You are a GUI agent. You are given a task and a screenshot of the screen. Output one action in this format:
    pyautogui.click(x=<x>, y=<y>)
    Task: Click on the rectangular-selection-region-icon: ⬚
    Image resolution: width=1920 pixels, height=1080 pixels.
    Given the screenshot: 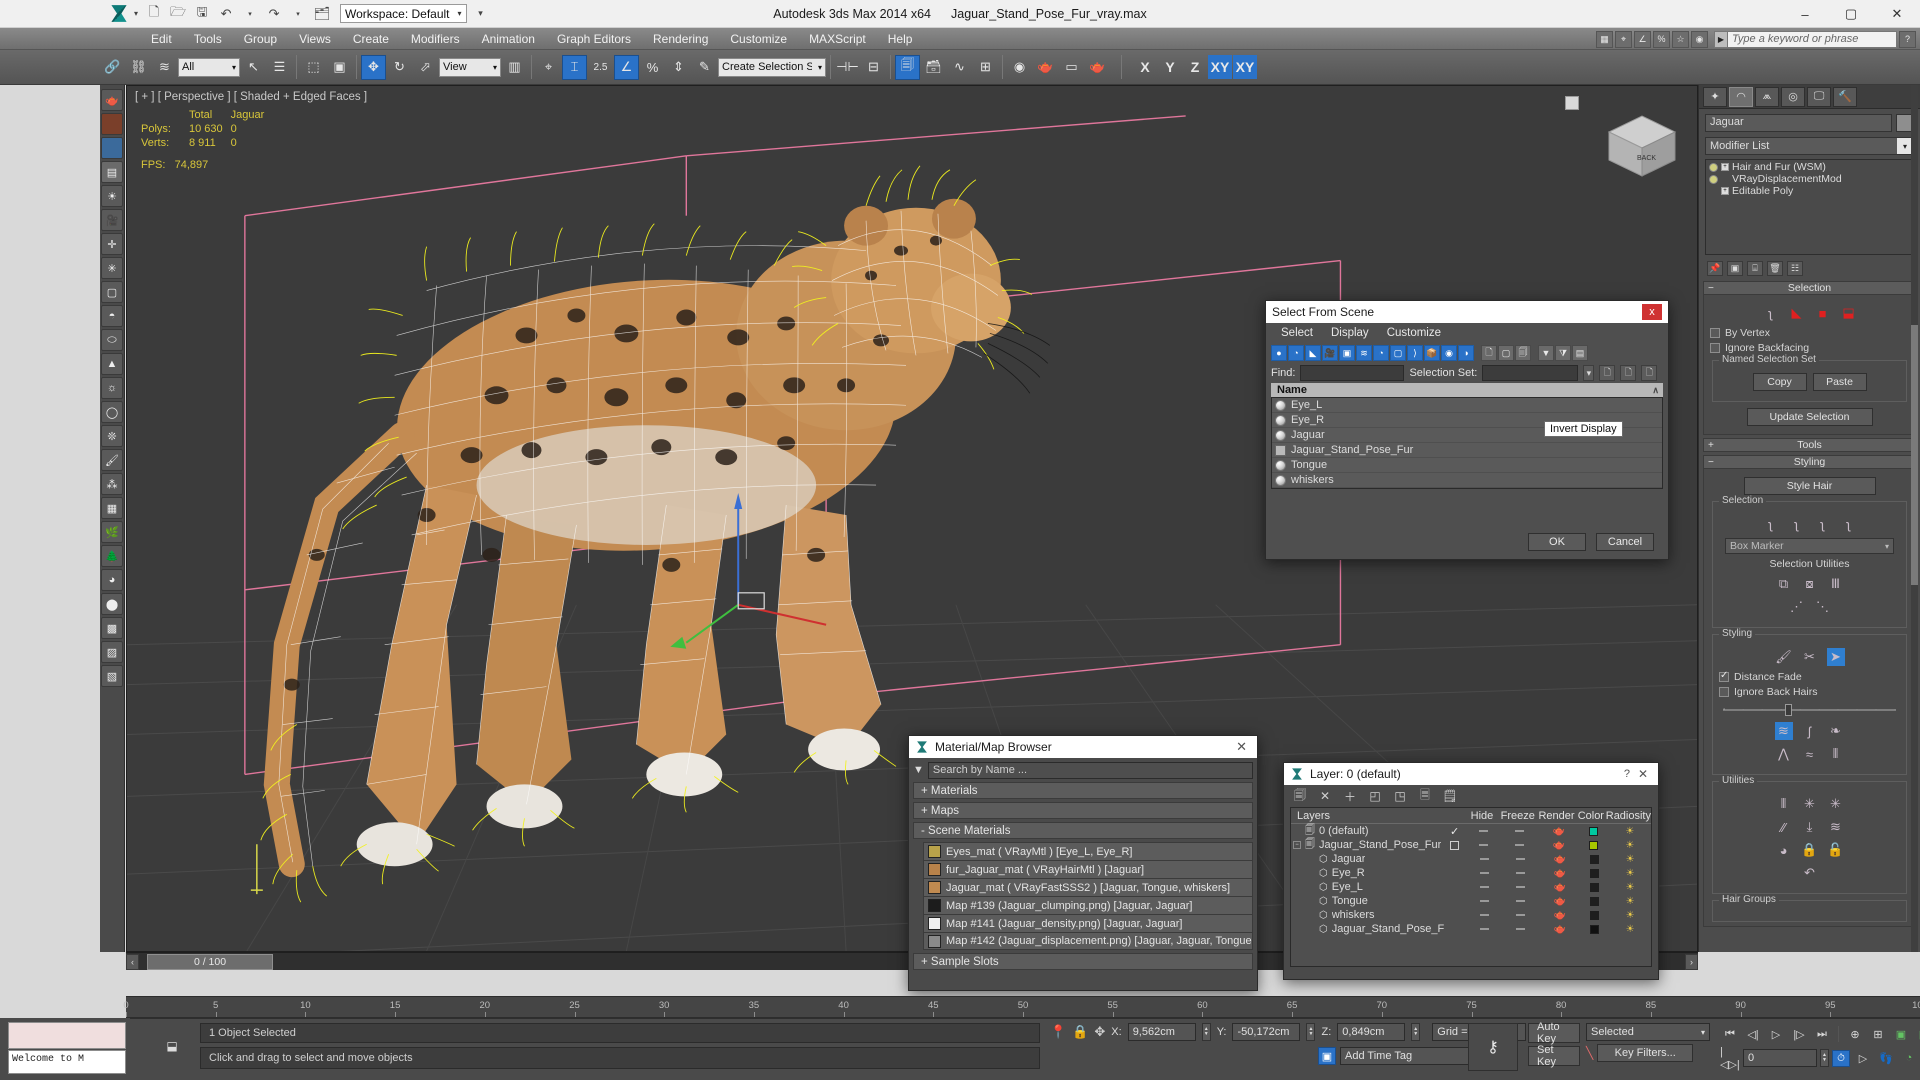 What is the action you would take?
    pyautogui.click(x=313, y=67)
    